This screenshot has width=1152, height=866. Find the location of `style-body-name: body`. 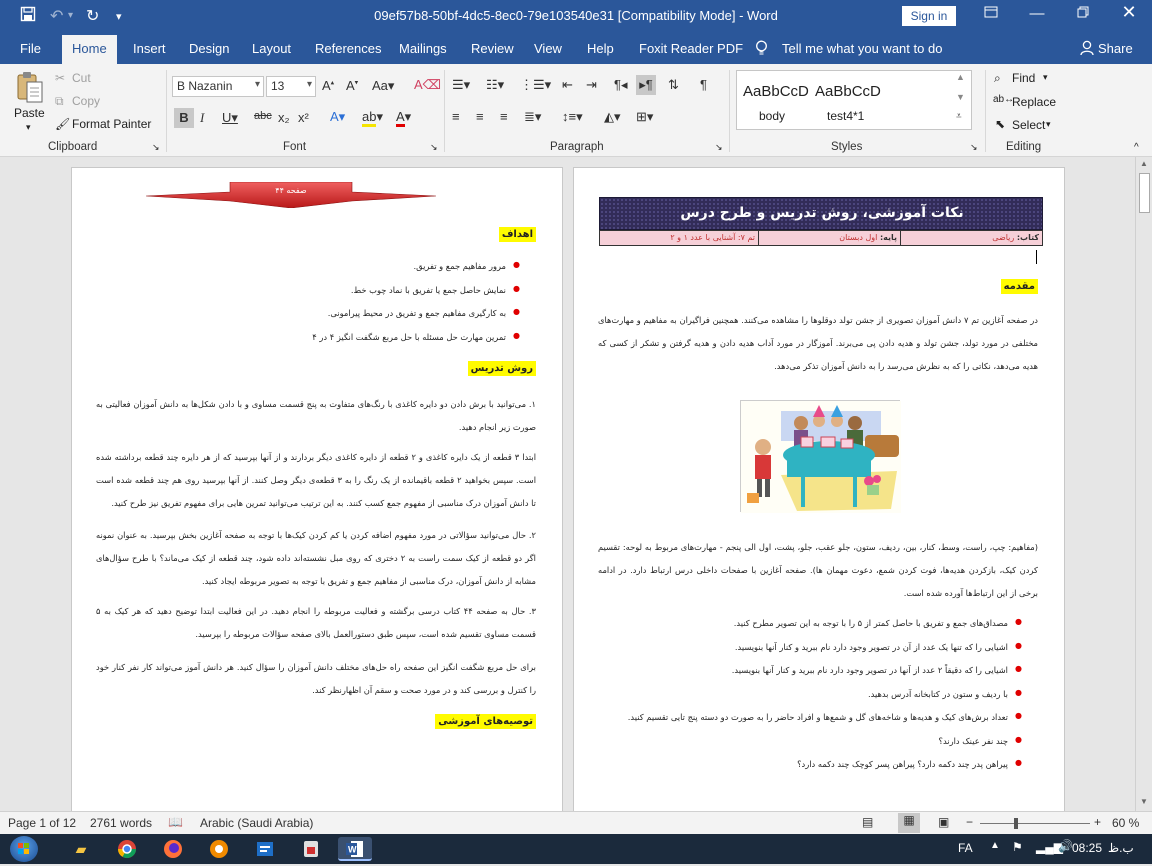

style-body-name: body is located at coordinates (772, 116).